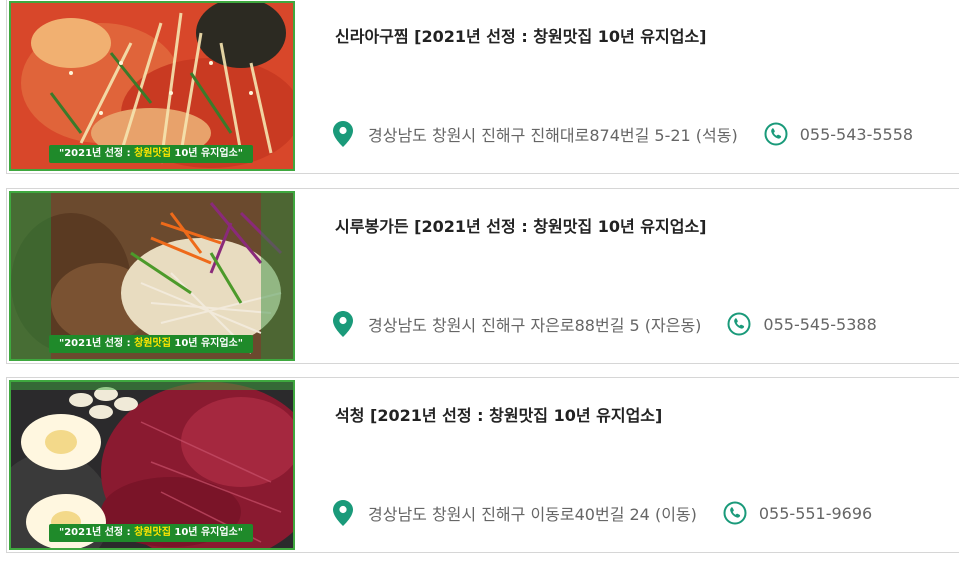 This screenshot has height=562, width=959. I want to click on restaurant-address: 경상남도 창원시 진해구 자은로88번길 5 (자은동), so click(535, 325).